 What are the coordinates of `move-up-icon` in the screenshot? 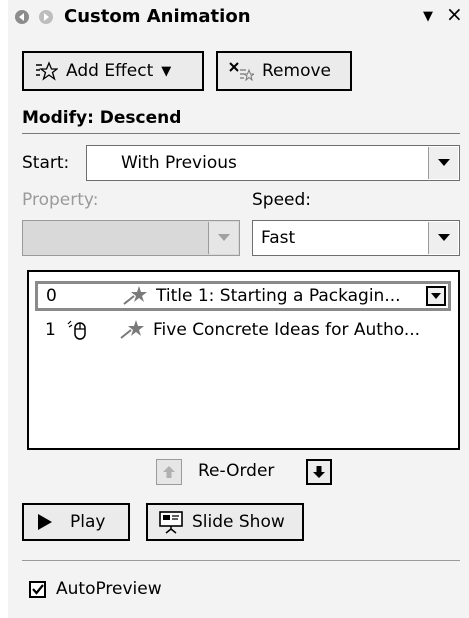 It's located at (169, 472).